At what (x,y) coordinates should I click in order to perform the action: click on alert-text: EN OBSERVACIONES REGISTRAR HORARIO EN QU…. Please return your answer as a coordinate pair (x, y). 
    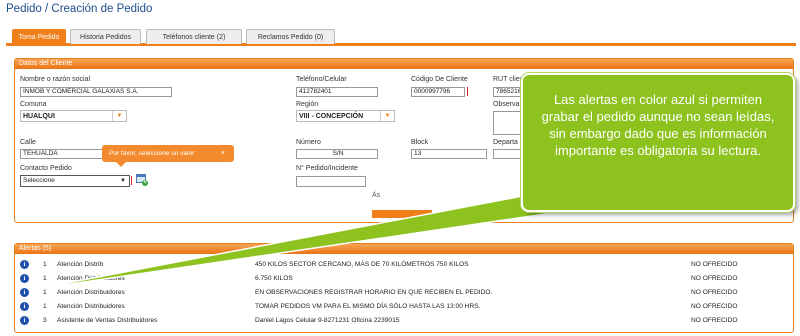
    Looking at the image, I should click on (374, 292).